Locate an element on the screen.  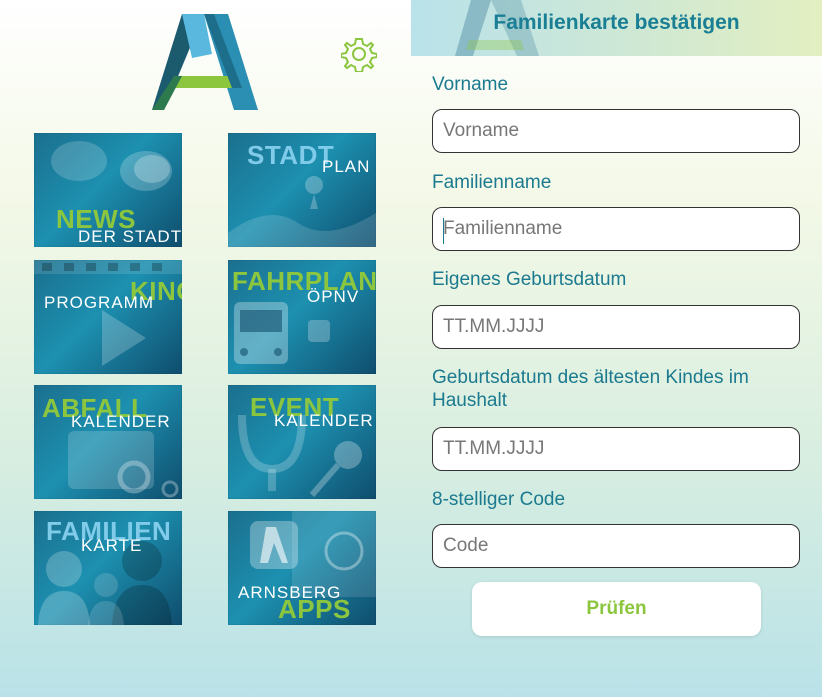
tile-stadtplan-subtitle: PLAN is located at coordinates (346, 166).